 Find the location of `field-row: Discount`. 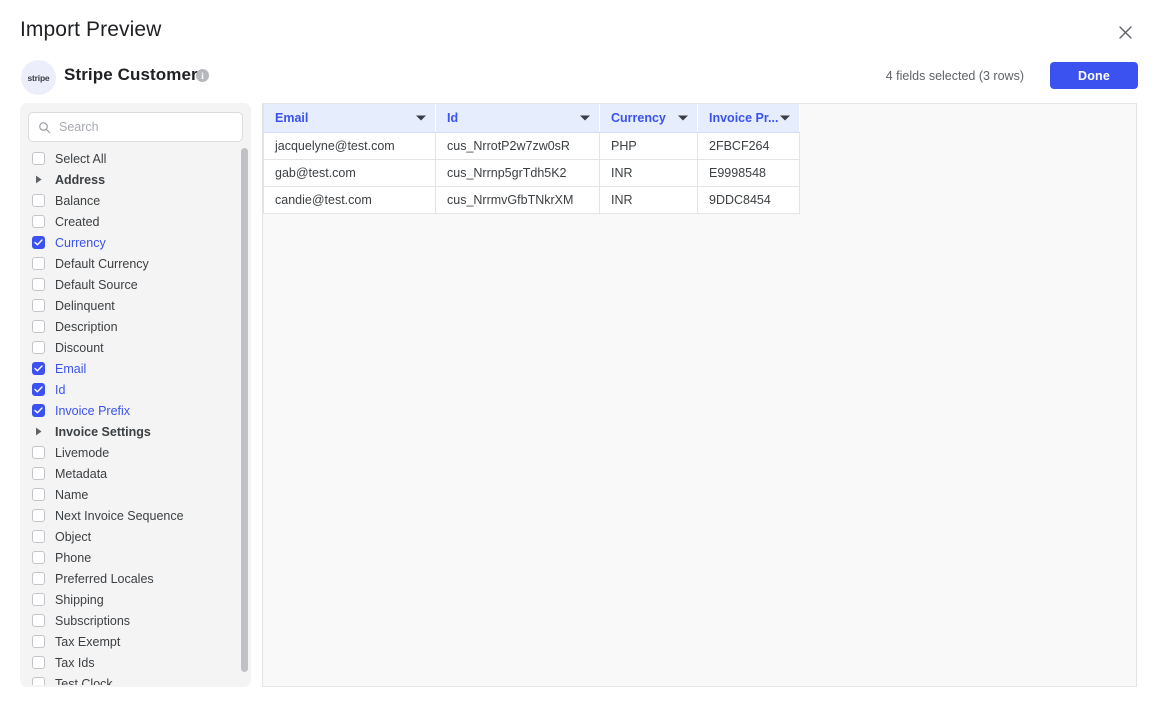

field-row: Discount is located at coordinates (129, 347).